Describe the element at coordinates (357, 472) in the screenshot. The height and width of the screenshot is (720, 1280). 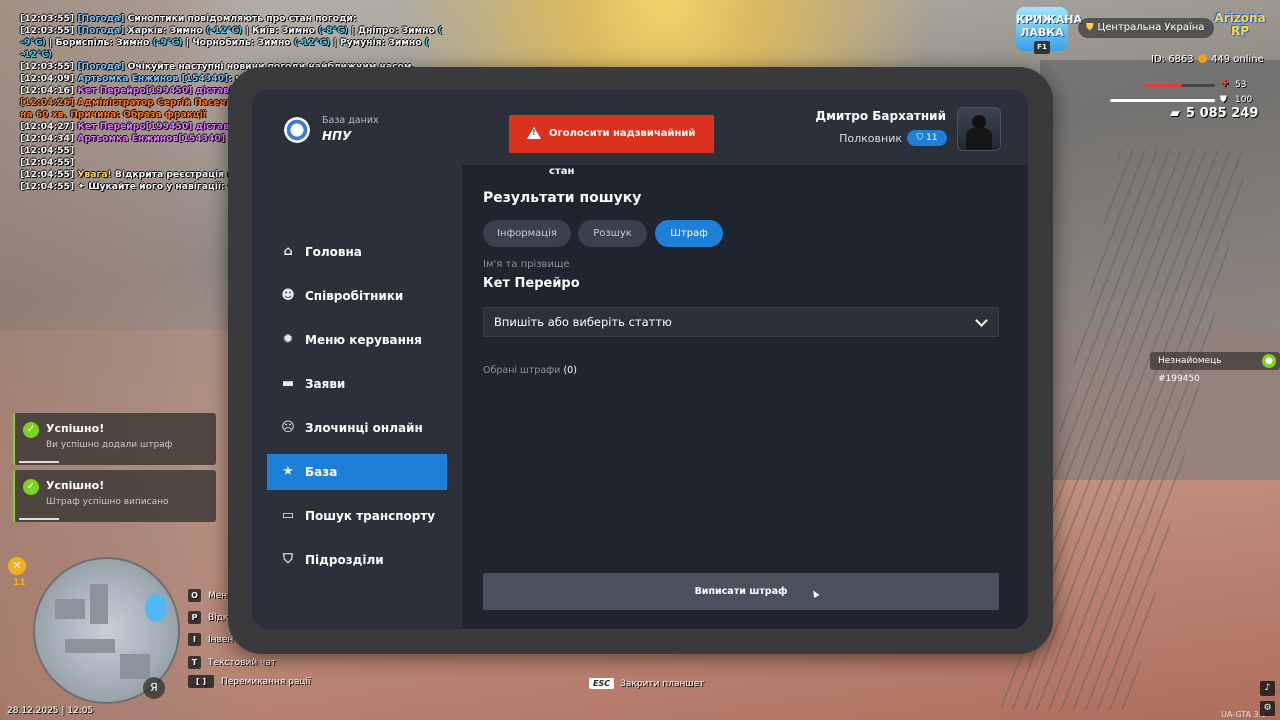
I see `sidebar-item-star: ★ База` at that location.